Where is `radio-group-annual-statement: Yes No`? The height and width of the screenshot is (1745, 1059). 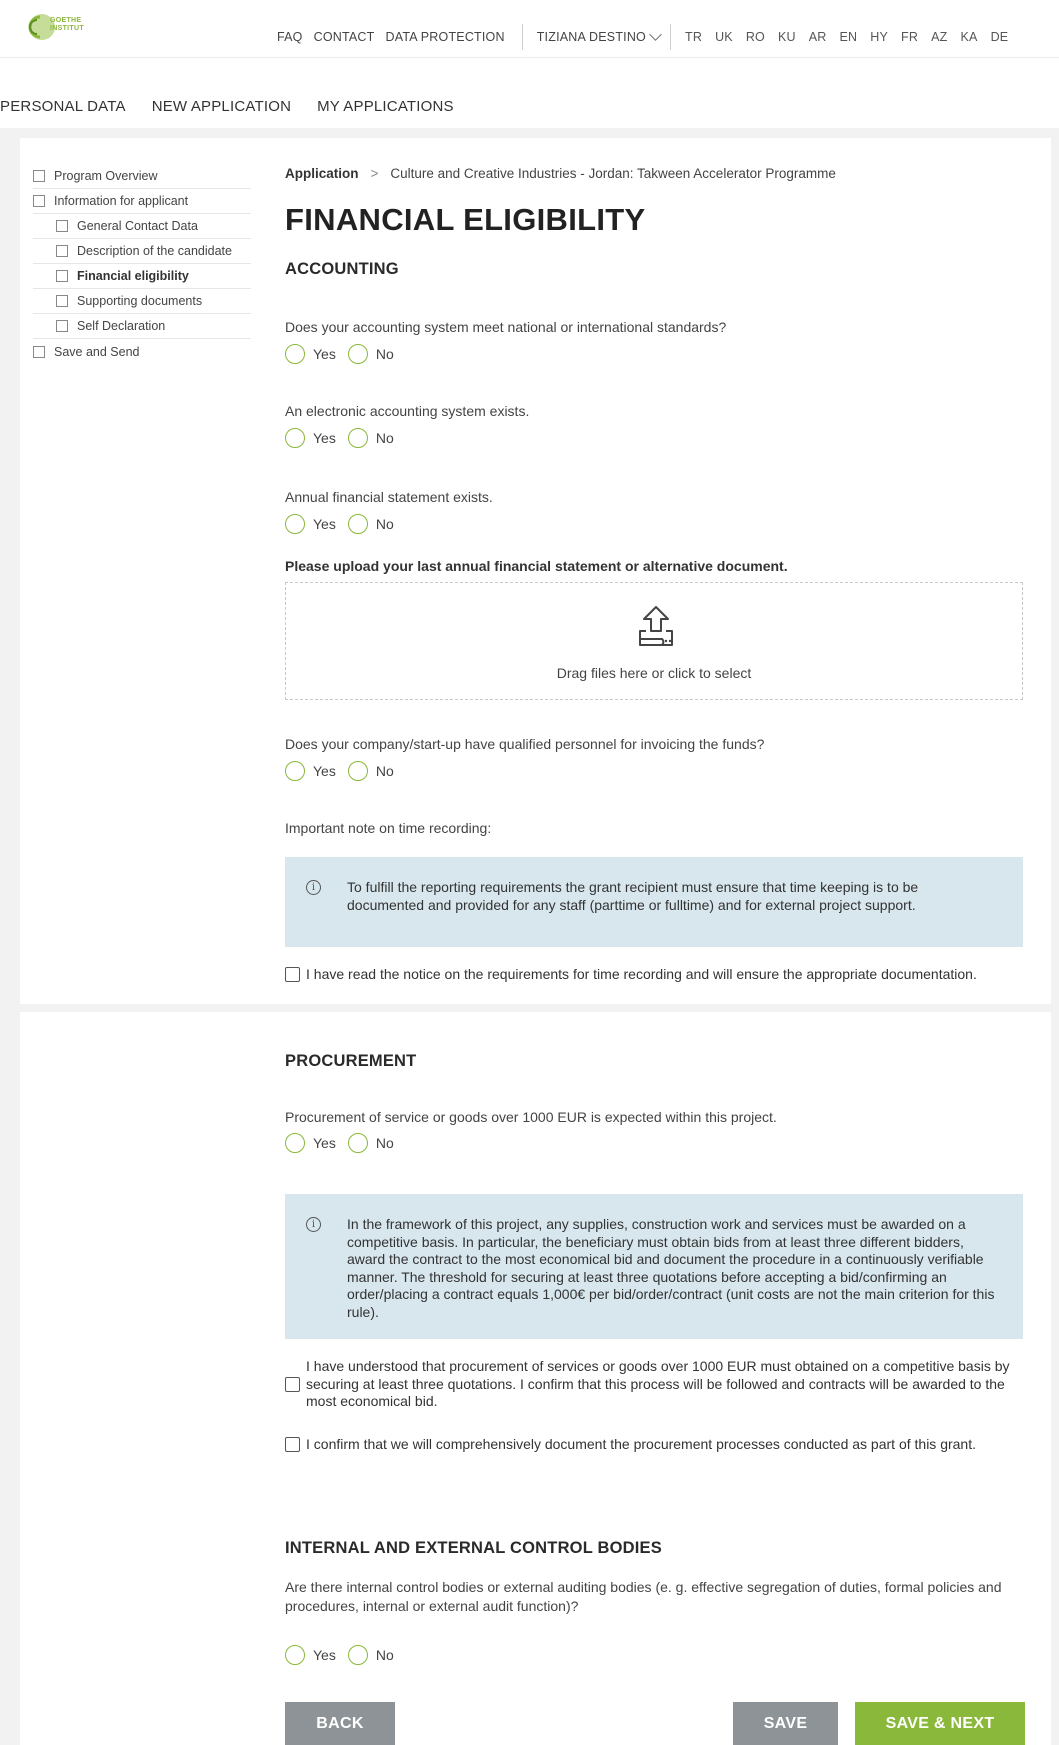 radio-group-annual-statement: Yes No is located at coordinates (345, 524).